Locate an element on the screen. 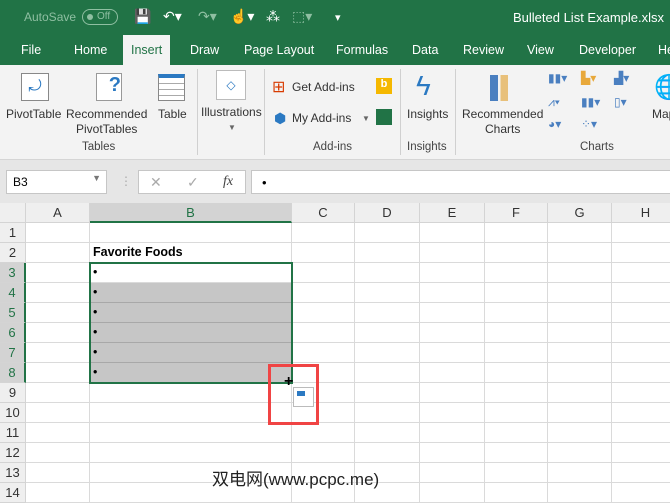  cell-B7: • is located at coordinates (191, 353).